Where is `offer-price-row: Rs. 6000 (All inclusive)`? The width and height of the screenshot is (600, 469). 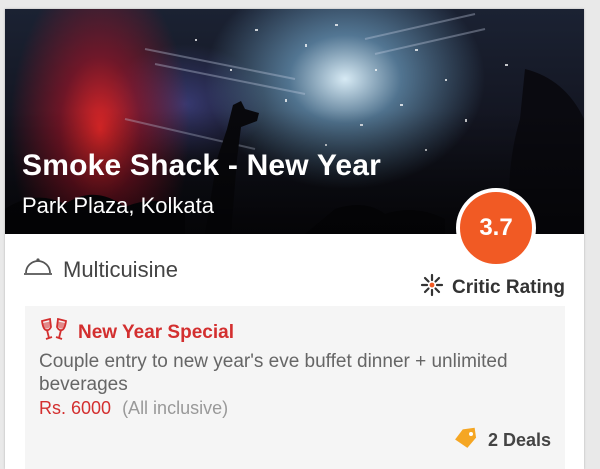 offer-price-row: Rs. 6000 (All inclusive) is located at coordinates (133, 408).